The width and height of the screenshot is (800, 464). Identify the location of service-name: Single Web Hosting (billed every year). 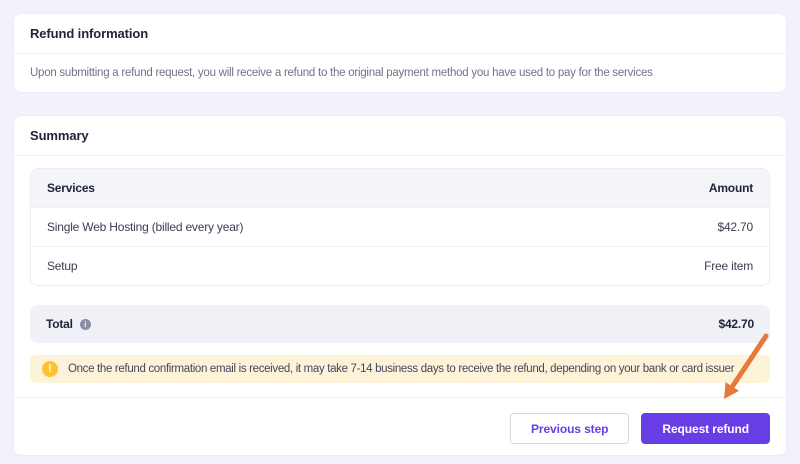
(145, 227).